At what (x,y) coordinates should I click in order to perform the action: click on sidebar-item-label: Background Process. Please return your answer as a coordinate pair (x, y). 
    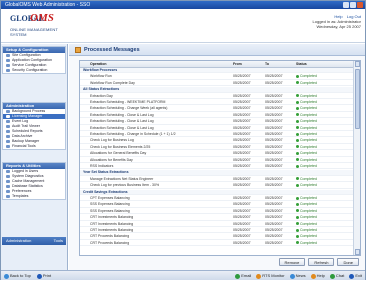
    Looking at the image, I should click on (29, 111).